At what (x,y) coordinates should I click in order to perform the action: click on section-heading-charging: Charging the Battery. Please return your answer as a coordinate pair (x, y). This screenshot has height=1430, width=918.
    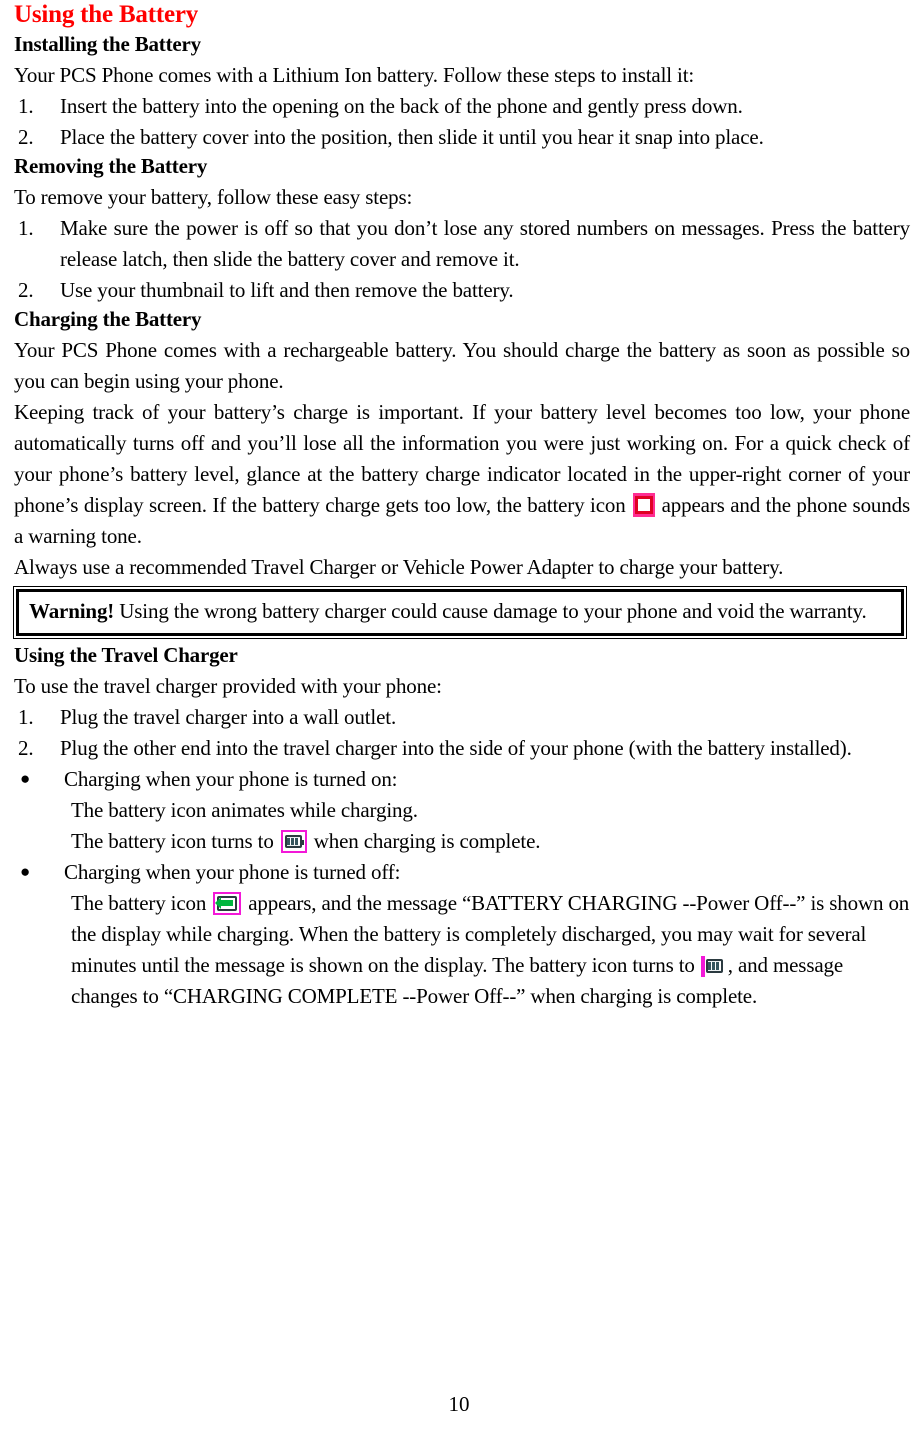
    Looking at the image, I should click on (108, 319).